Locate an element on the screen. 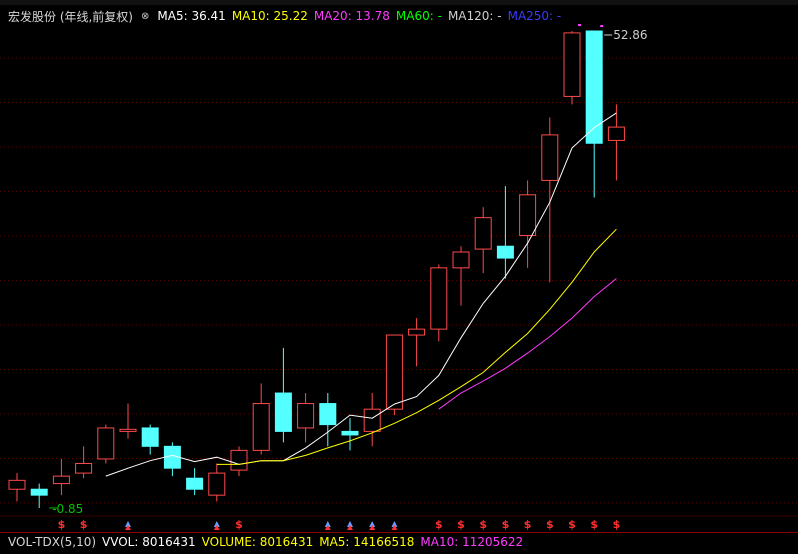  volume-ma10-value: MA10: 11205622 is located at coordinates (472, 542).